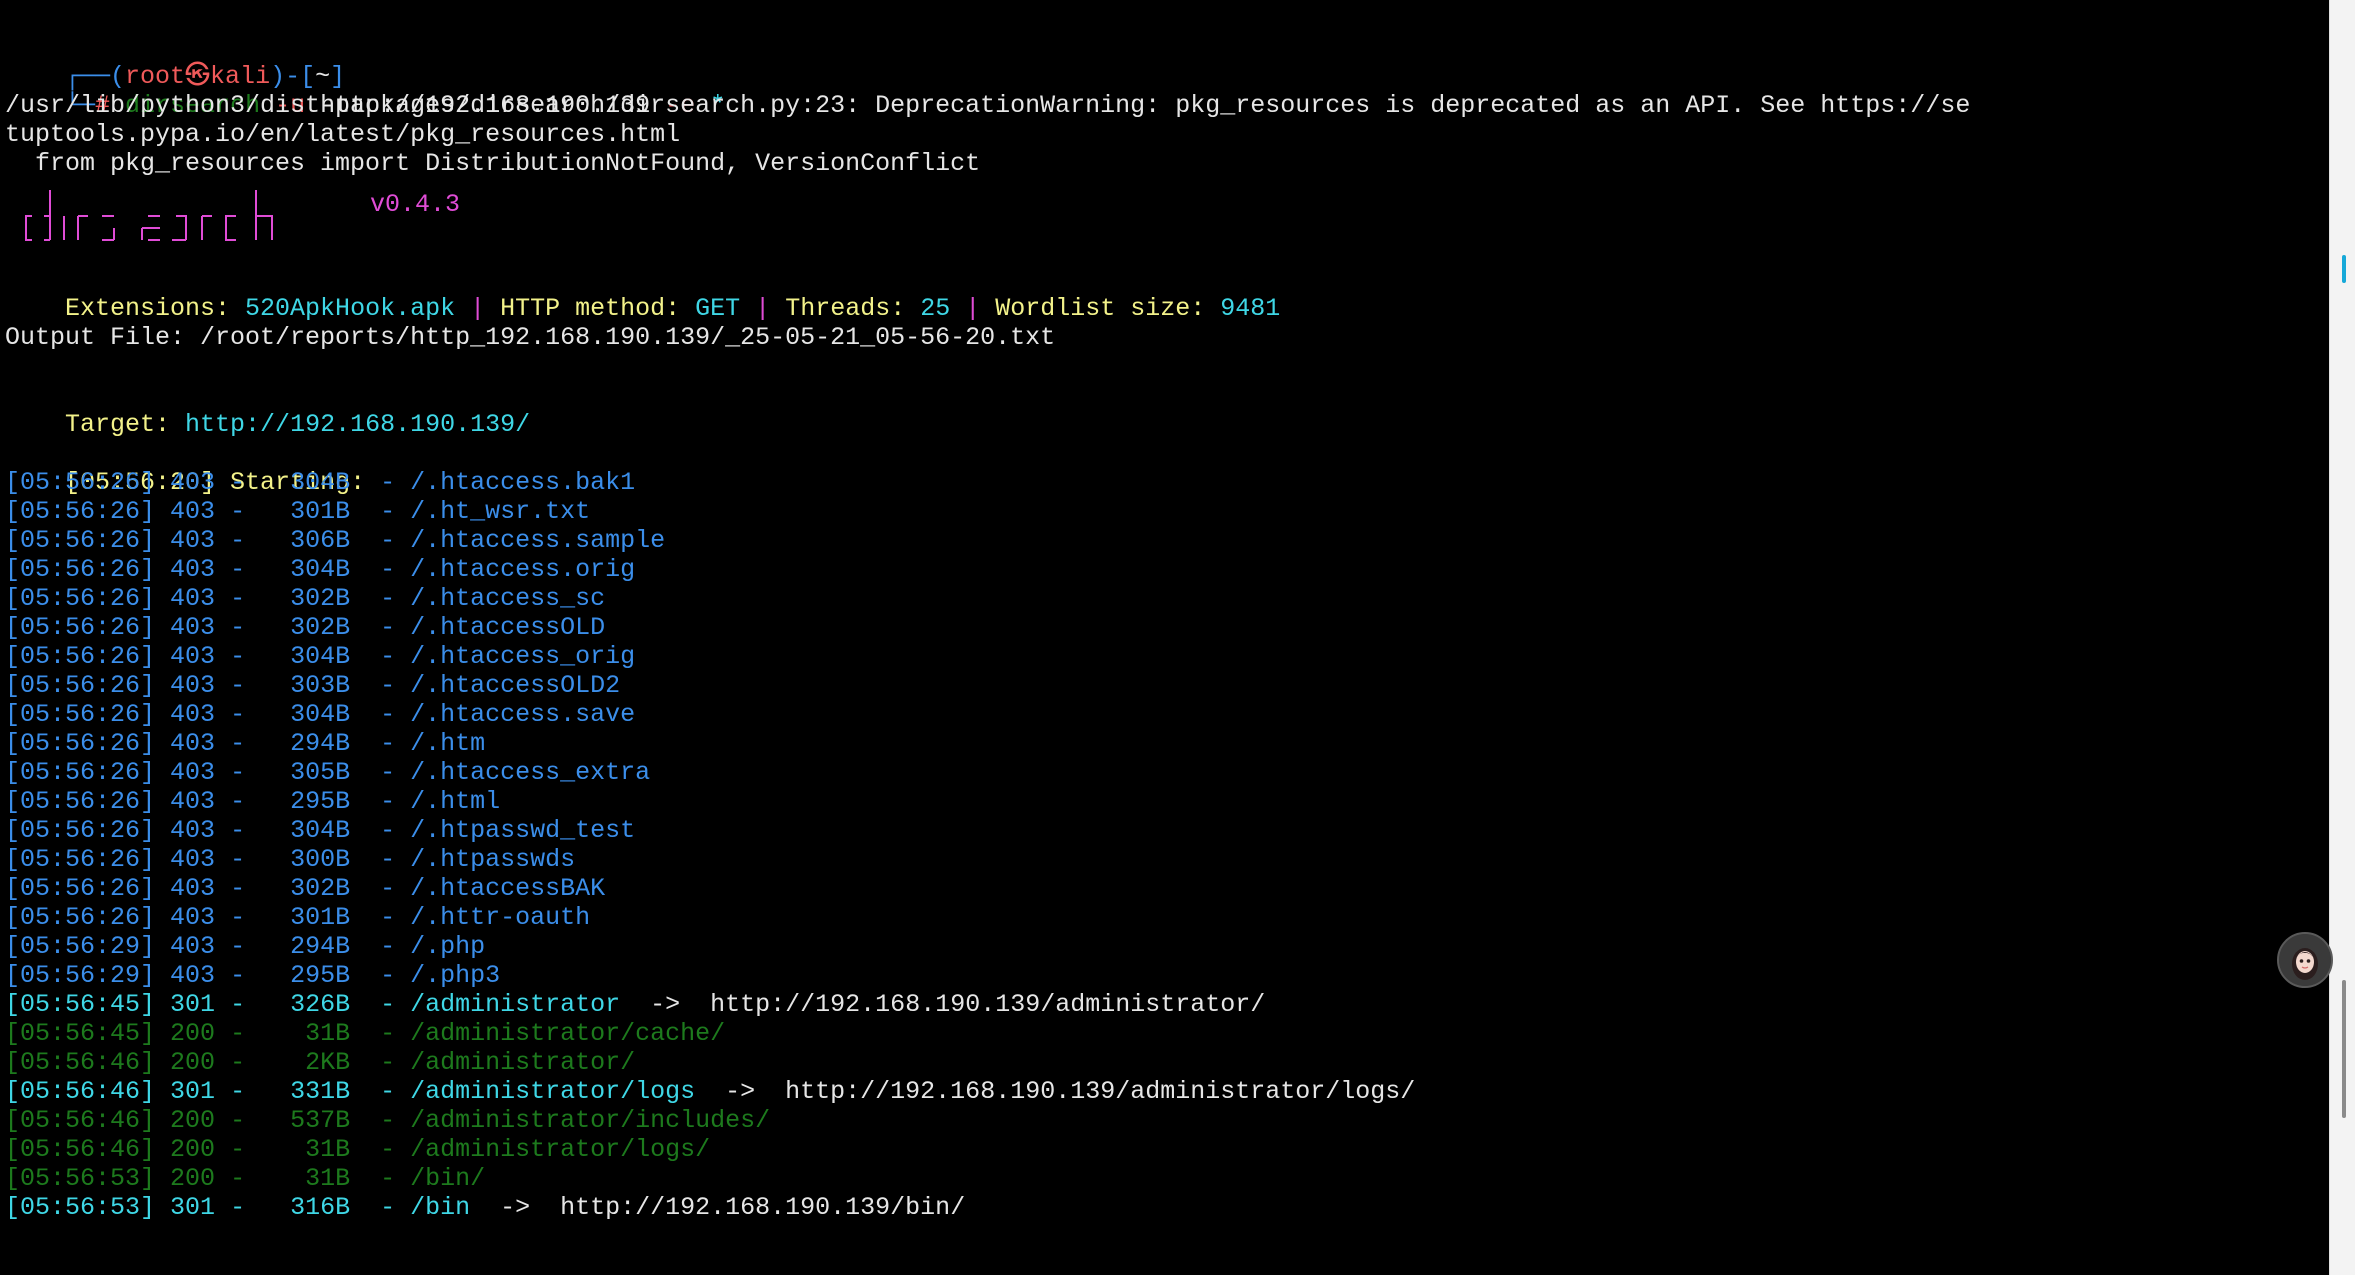 This screenshot has width=2355, height=1275. I want to click on result-time: [05:56:45], so click(80, 1004).